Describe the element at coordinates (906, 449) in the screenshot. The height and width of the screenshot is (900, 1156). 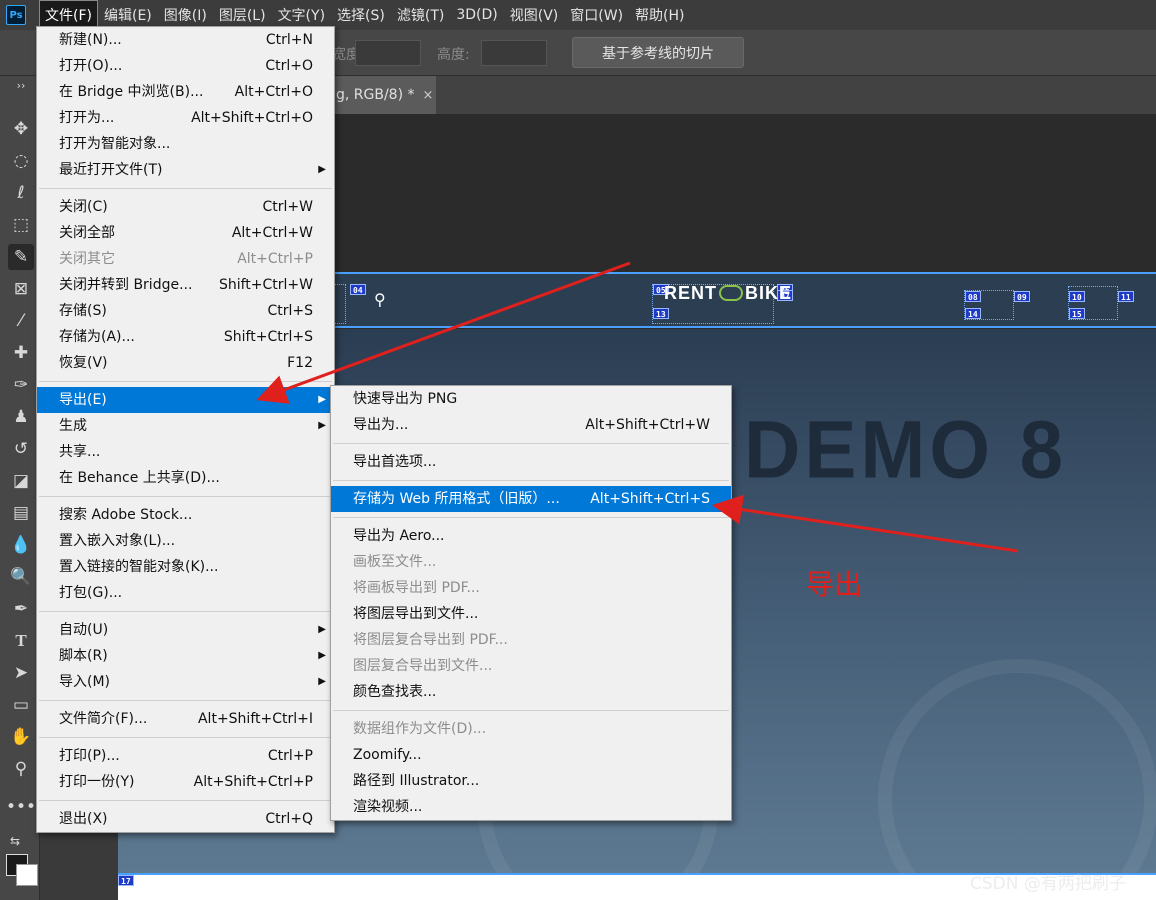
I see `demo-heading: DEMO 8` at that location.